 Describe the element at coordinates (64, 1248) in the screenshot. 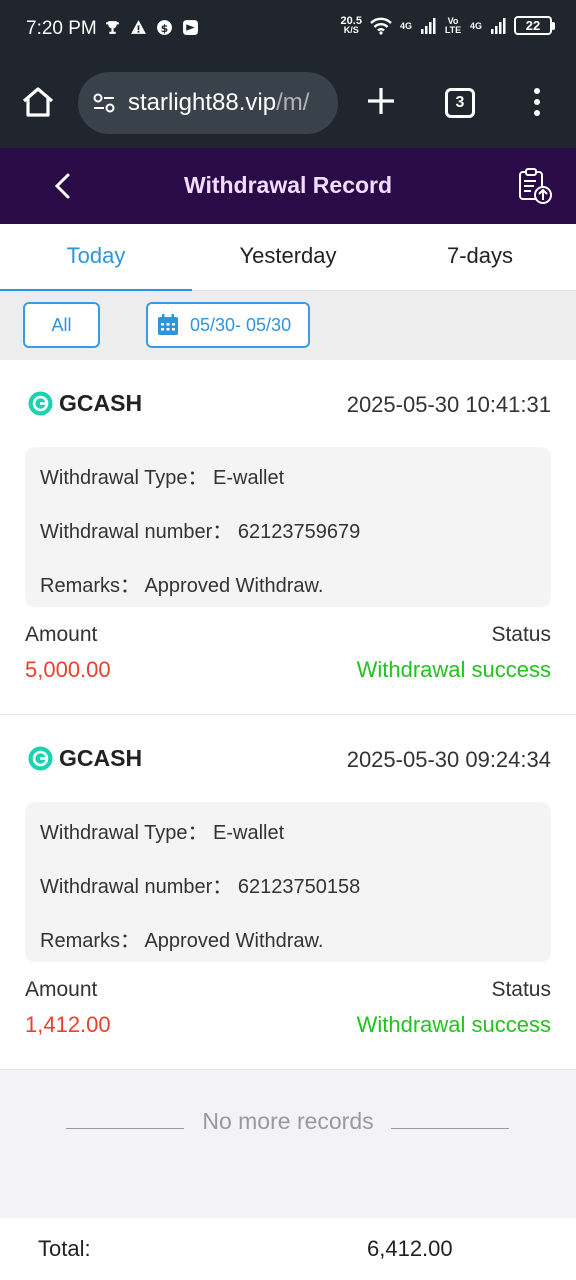

I see `total-label: Total:` at that location.